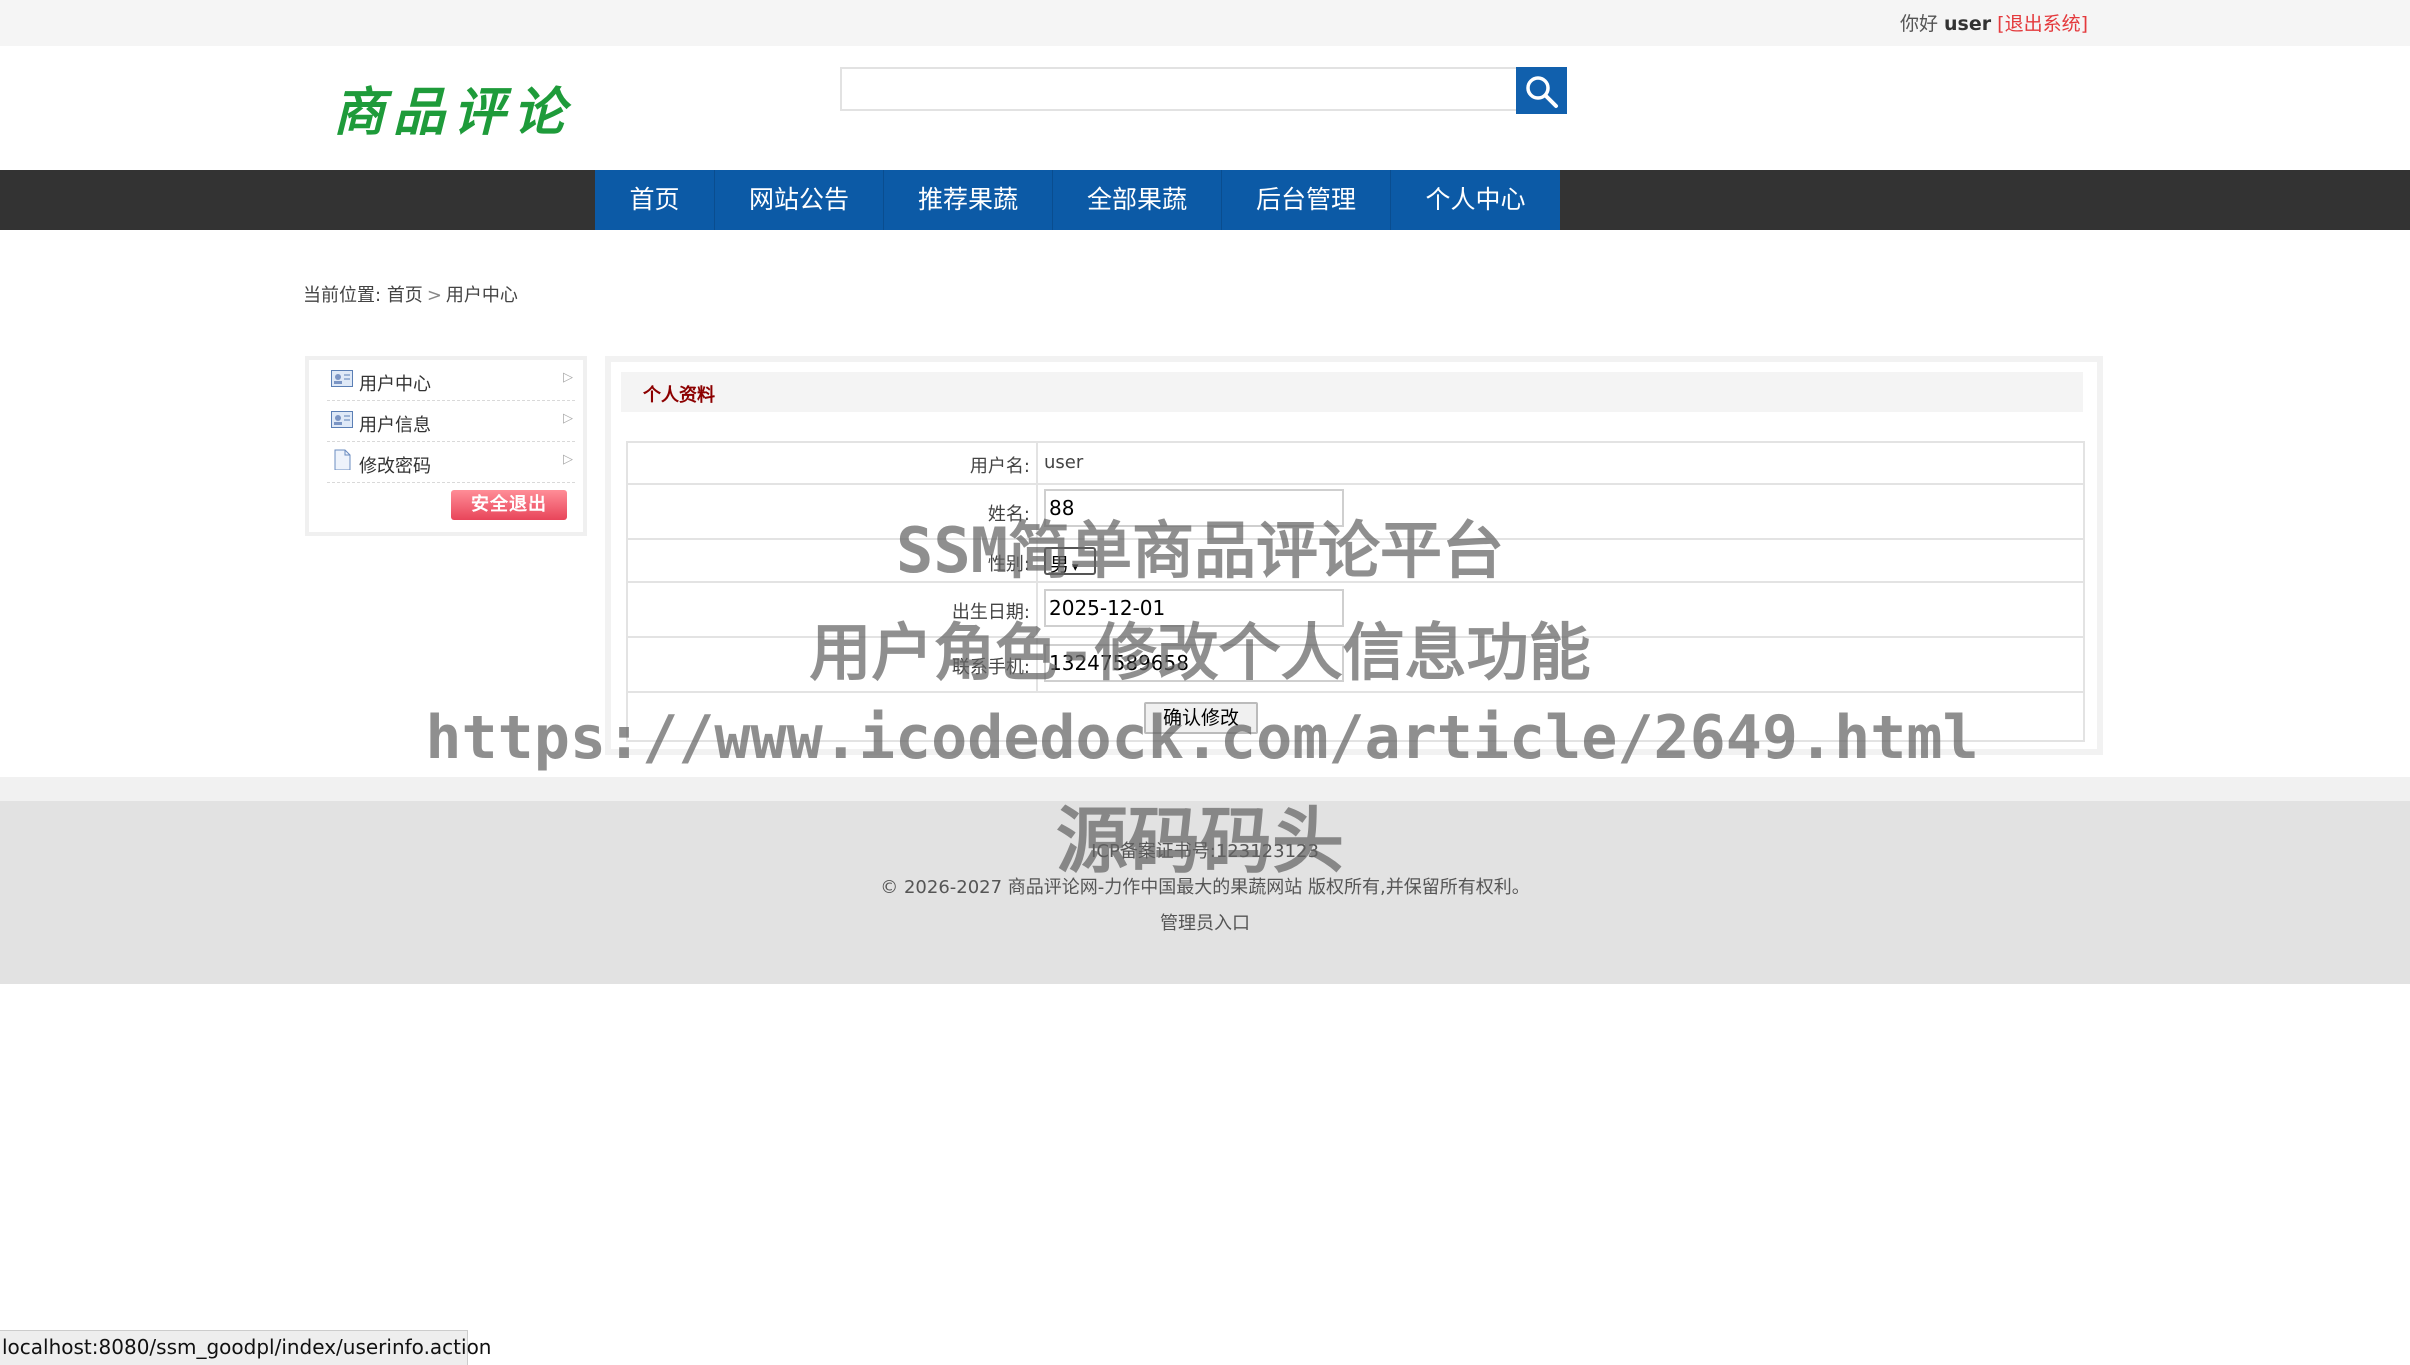 The width and height of the screenshot is (2410, 1365). What do you see at coordinates (451, 462) in the screenshot?
I see `sidebar-item-change-password: 修改密码 ▷` at bounding box center [451, 462].